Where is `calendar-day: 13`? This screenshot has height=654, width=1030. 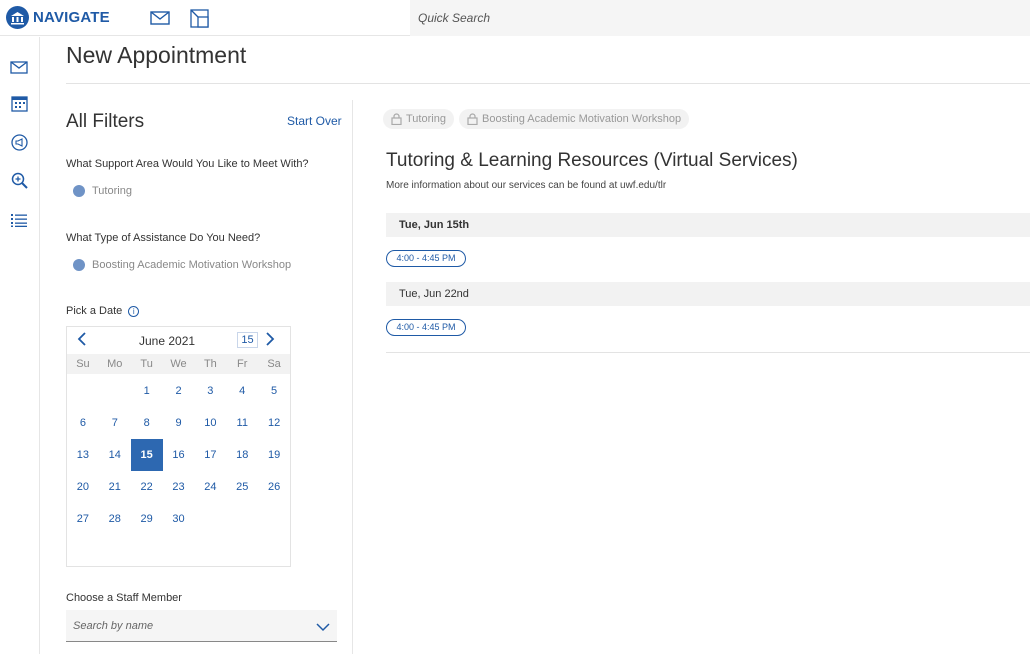
calendar-day: 13 is located at coordinates (83, 455).